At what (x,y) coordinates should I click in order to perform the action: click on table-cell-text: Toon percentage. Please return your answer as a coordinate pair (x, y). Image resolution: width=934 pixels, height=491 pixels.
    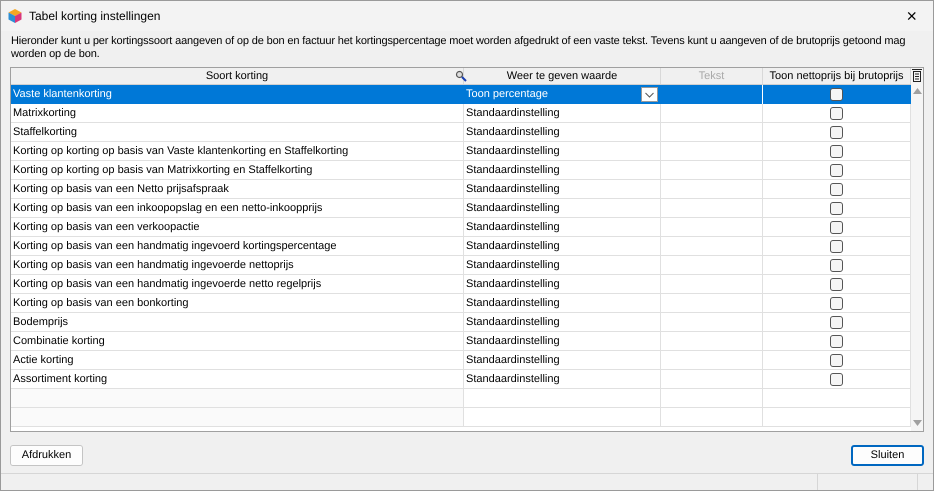
    Looking at the image, I should click on (507, 94).